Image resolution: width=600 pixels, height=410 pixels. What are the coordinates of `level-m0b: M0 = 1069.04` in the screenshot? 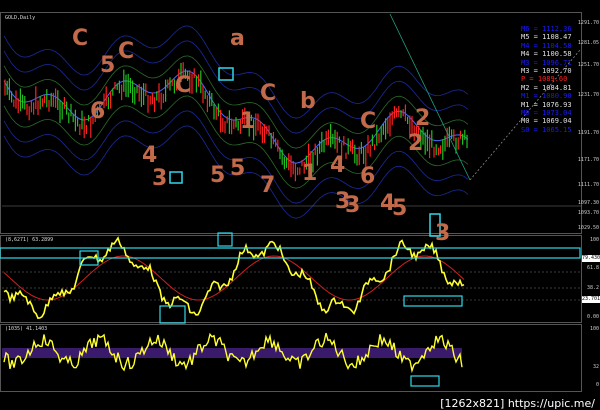 It's located at (546, 121).